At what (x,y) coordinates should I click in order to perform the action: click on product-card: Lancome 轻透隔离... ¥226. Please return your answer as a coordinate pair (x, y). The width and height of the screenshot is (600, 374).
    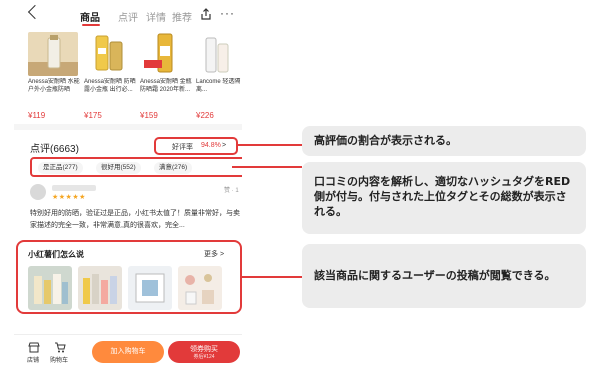
    Looking at the image, I should click on (219, 76).